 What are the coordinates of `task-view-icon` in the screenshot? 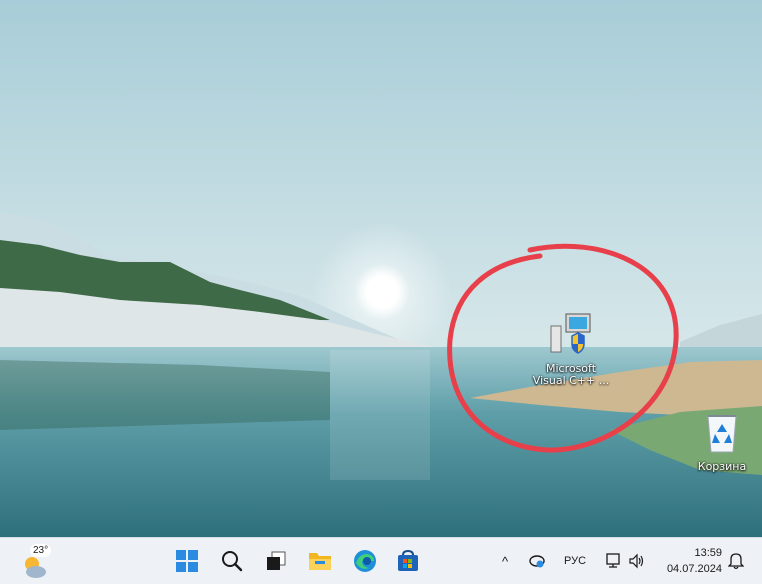 It's located at (276, 560).